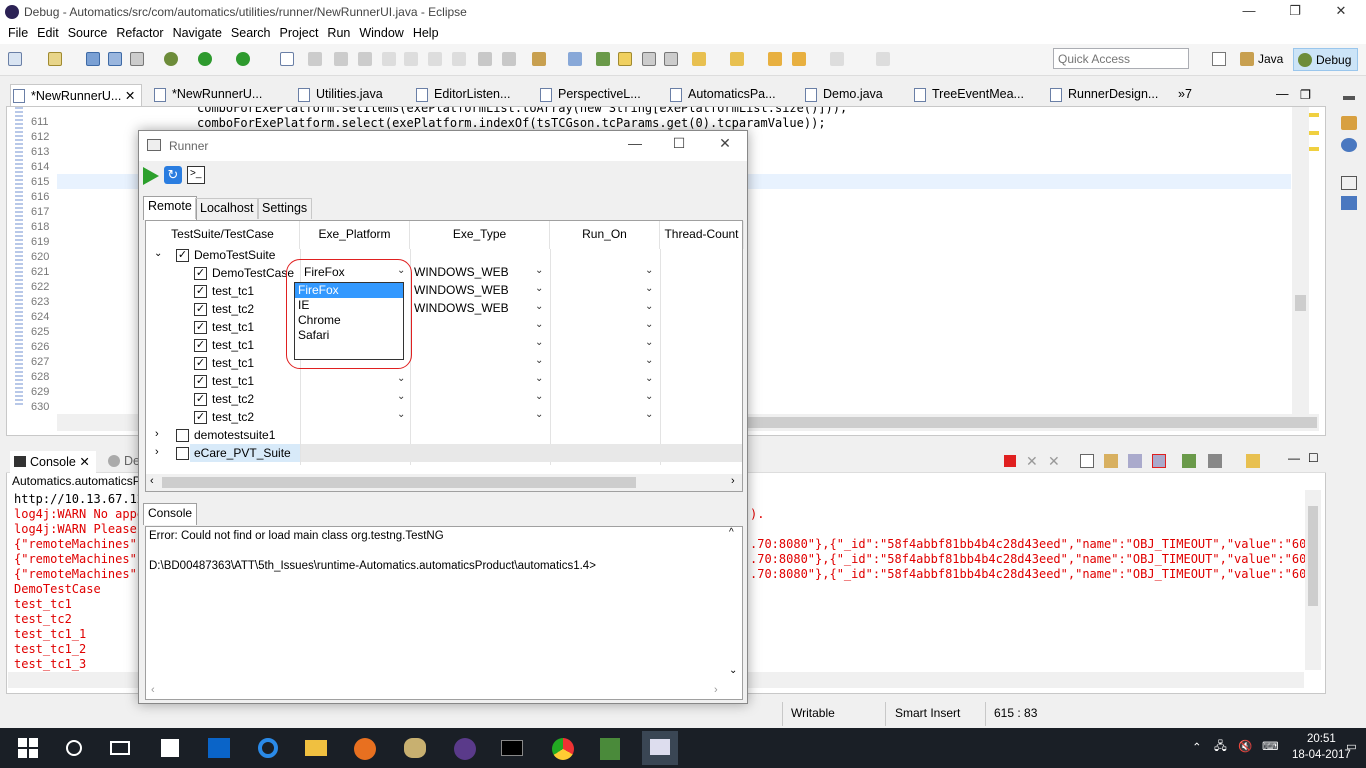 The height and width of the screenshot is (768, 1366). I want to click on tab-settings: Settings, so click(285, 208).